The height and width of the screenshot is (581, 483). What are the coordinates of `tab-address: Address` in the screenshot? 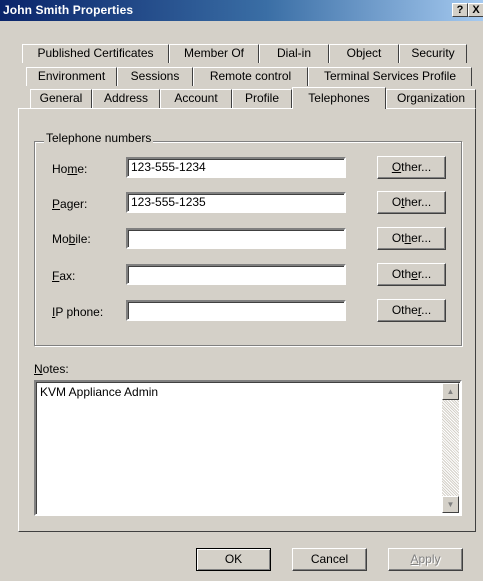 It's located at (126, 98).